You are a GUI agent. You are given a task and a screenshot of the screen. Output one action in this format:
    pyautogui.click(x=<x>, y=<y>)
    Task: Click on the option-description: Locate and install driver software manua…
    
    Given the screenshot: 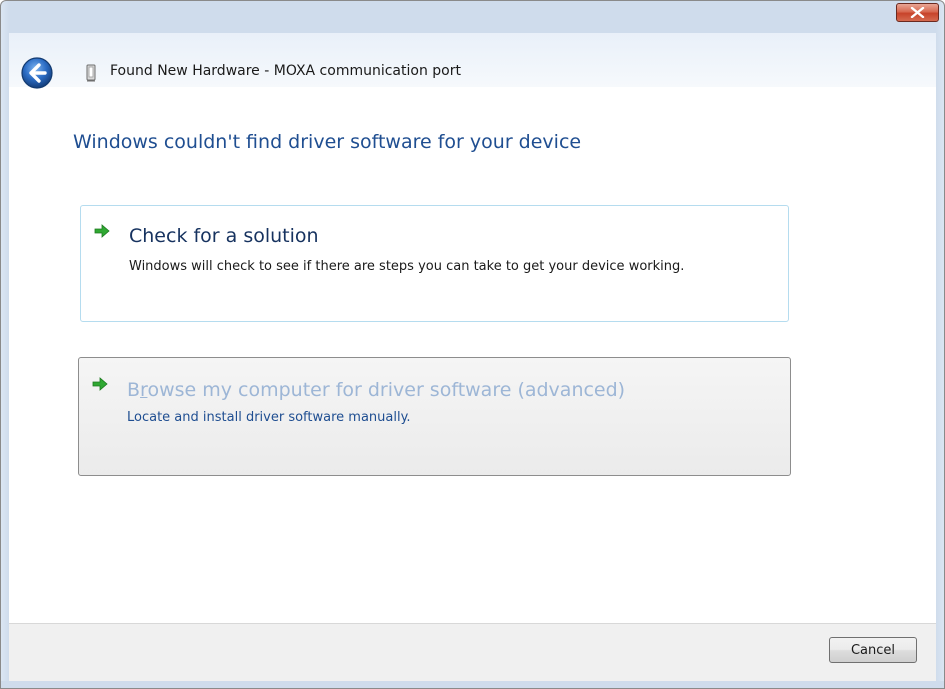 What is the action you would take?
    pyautogui.click(x=269, y=417)
    